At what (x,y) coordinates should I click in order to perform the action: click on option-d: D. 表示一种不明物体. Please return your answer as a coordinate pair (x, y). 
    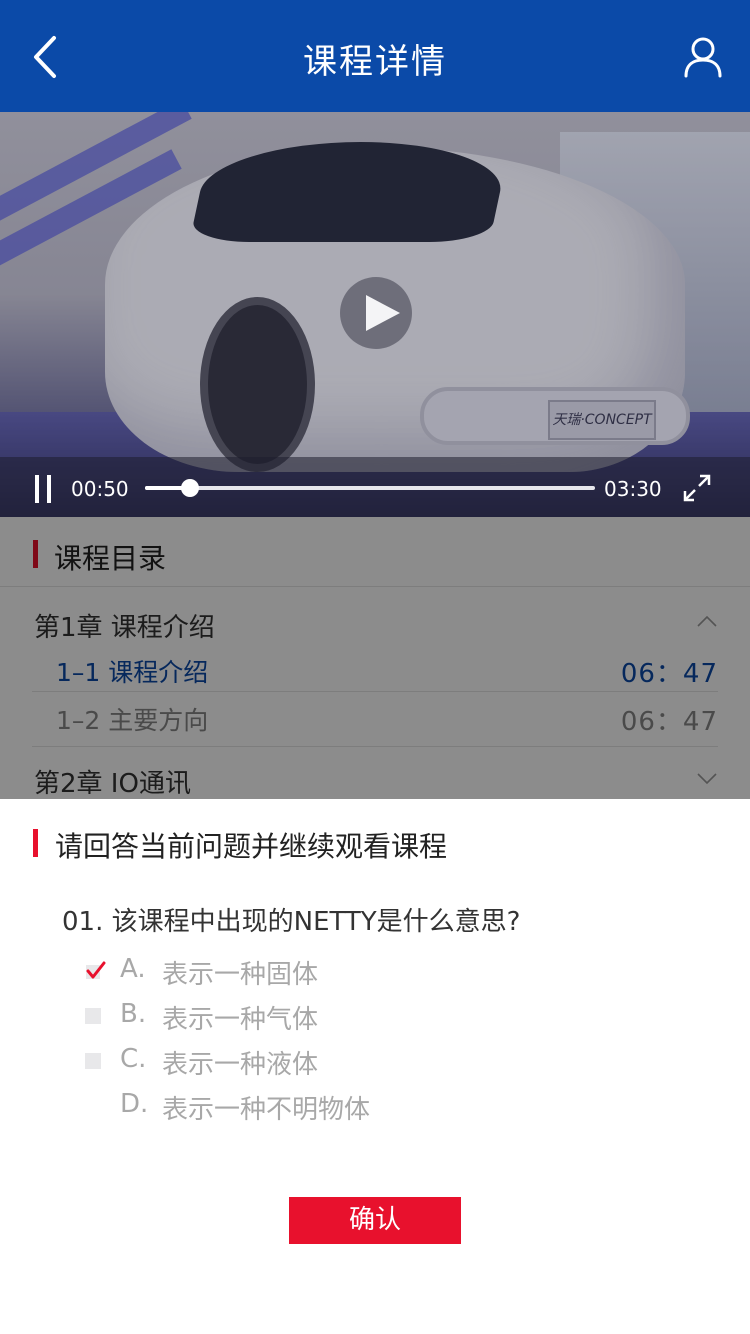
    Looking at the image, I should click on (385, 1109).